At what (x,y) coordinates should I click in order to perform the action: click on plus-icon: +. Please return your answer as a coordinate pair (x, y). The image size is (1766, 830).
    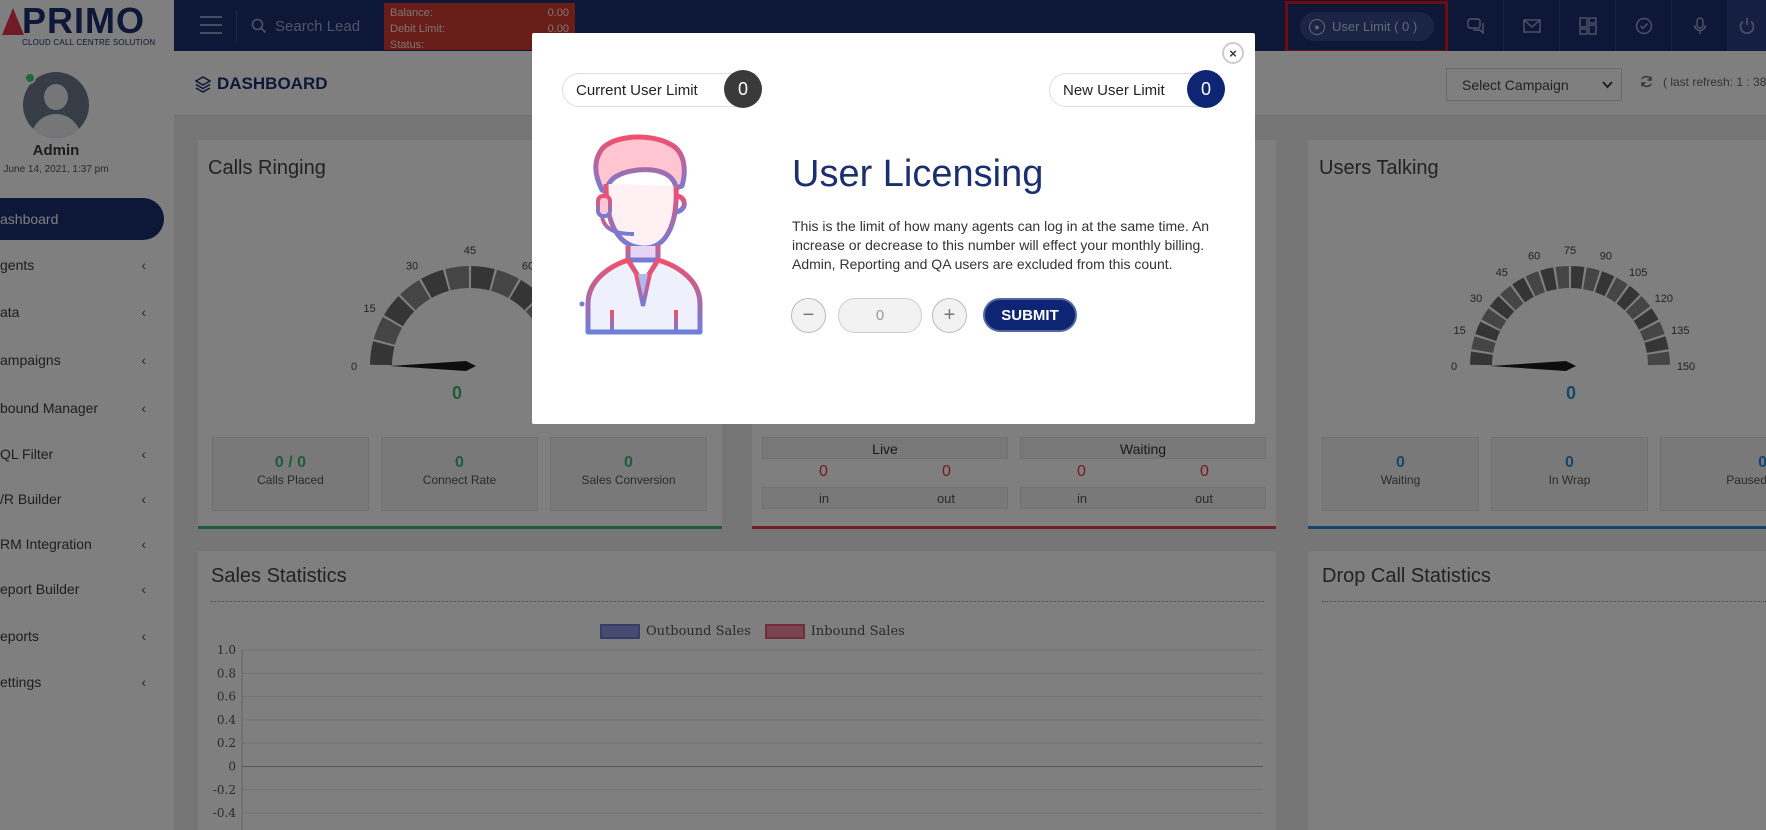
    Looking at the image, I should click on (949, 315).